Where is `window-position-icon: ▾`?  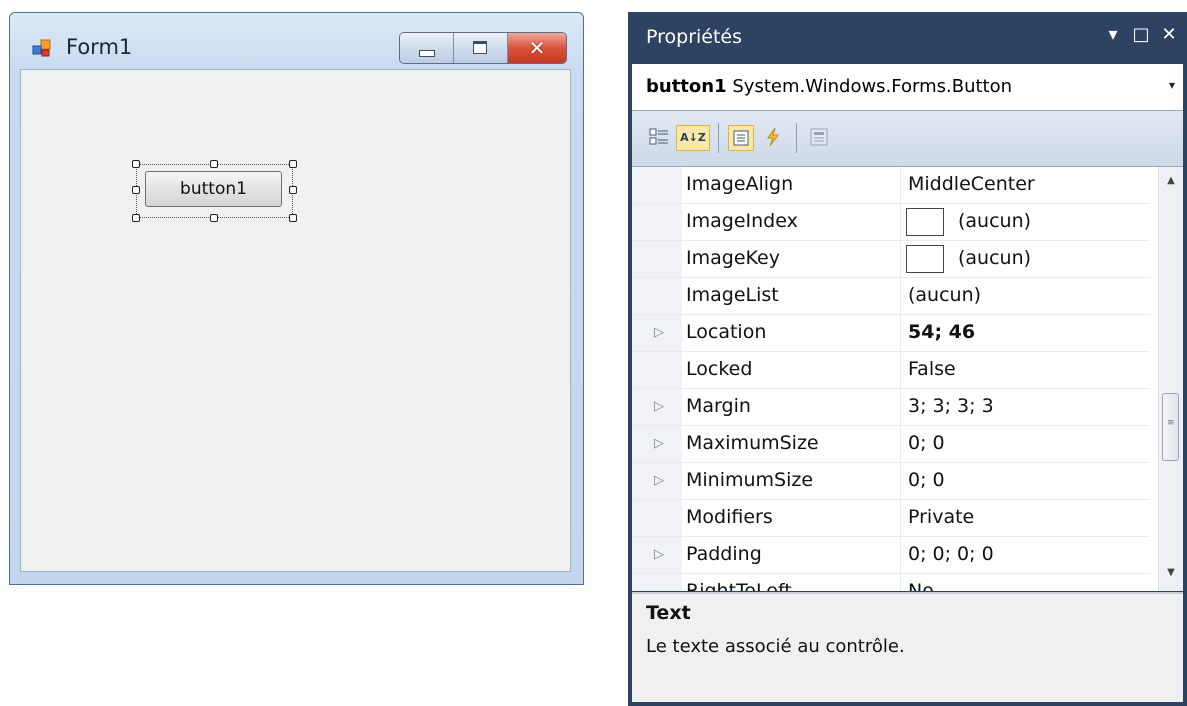 window-position-icon: ▾ is located at coordinates (1113, 34).